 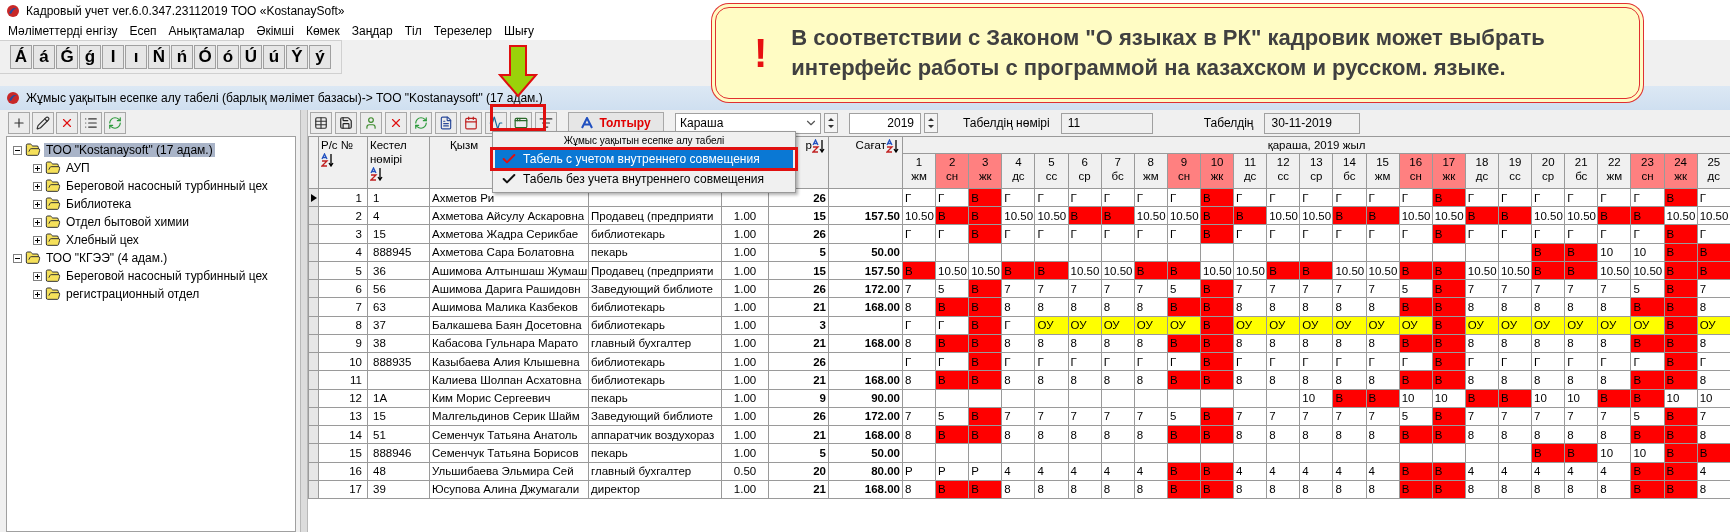 What do you see at coordinates (761, 53) in the screenshot?
I see `exclamation-mark: !` at bounding box center [761, 53].